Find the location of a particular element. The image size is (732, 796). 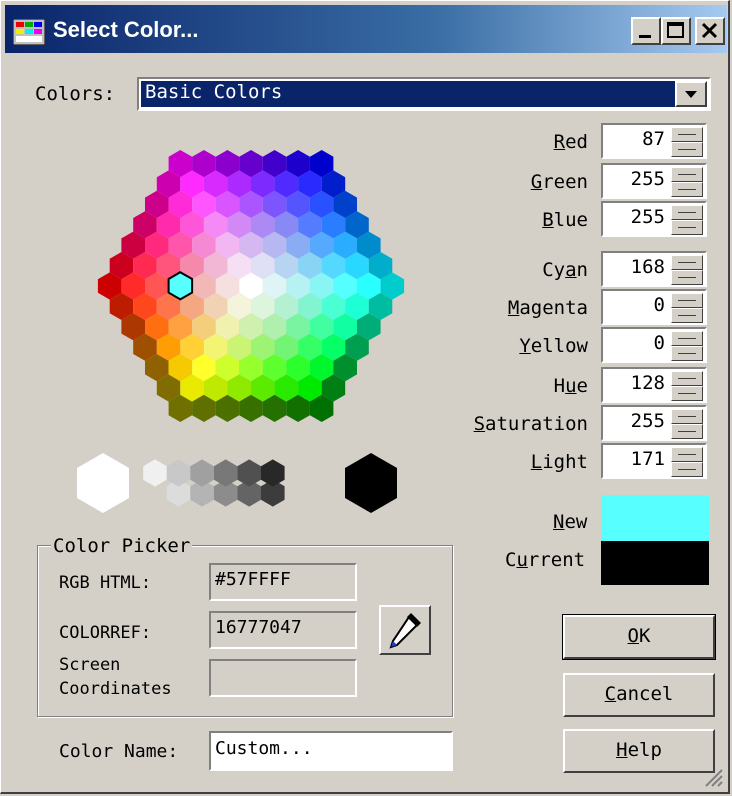

eyedropper-icon is located at coordinates (405, 631).